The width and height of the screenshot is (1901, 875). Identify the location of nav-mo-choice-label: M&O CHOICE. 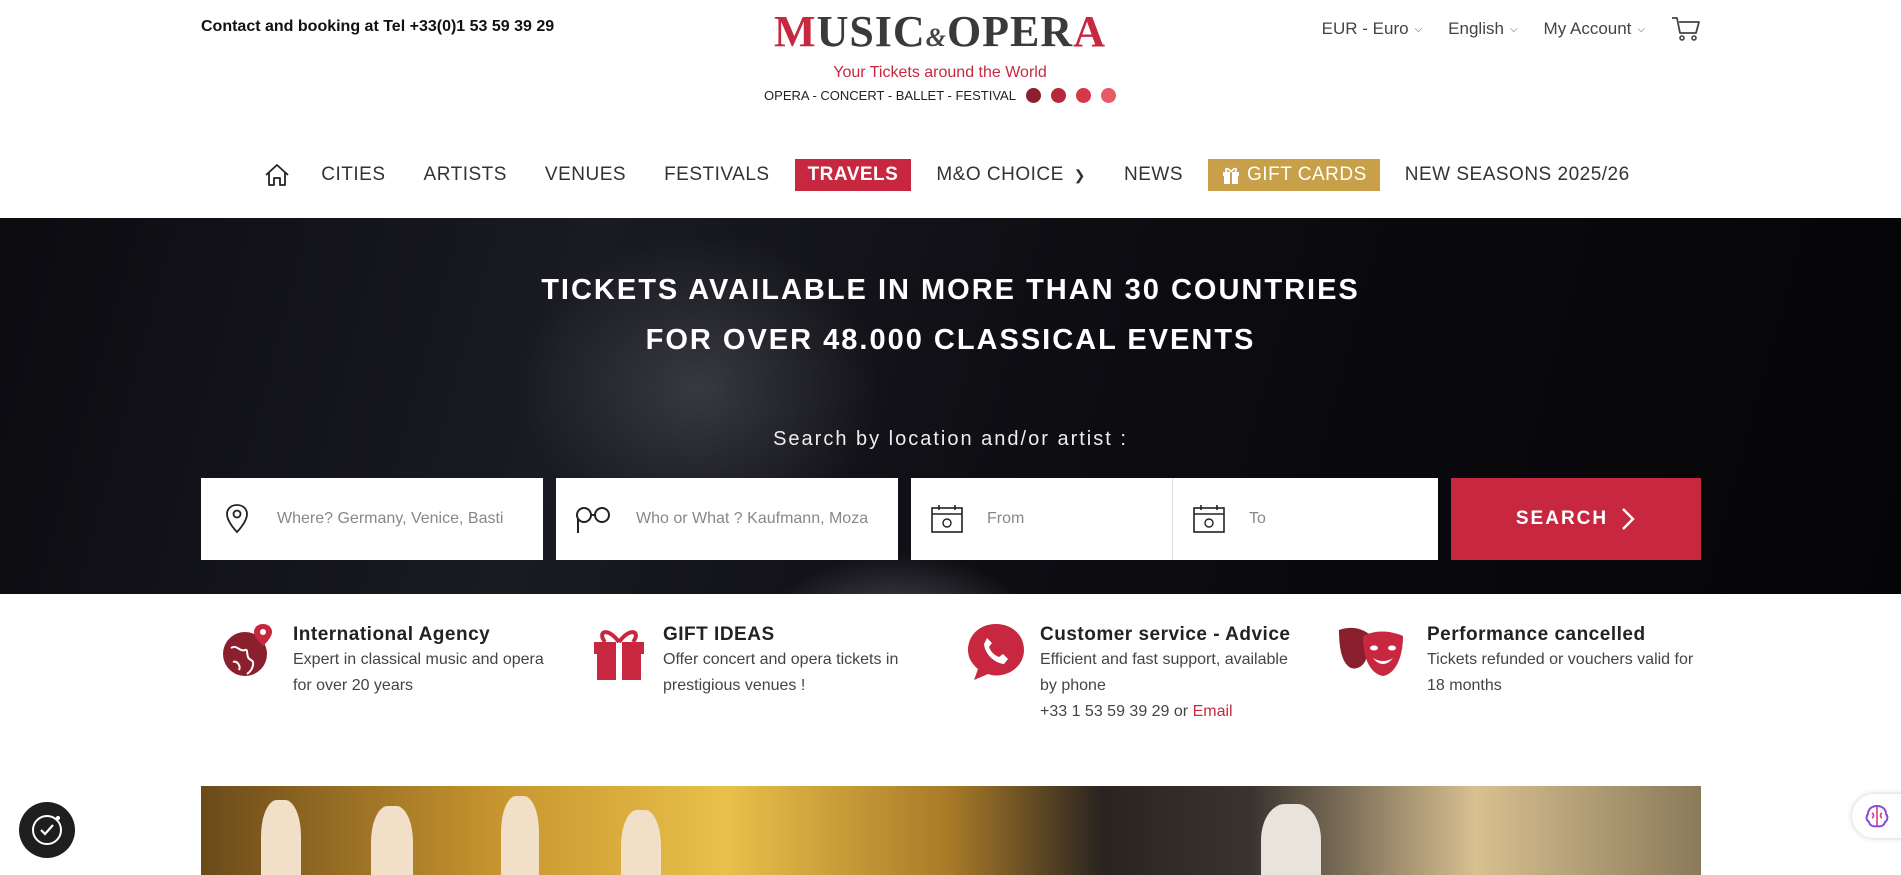
(1000, 174).